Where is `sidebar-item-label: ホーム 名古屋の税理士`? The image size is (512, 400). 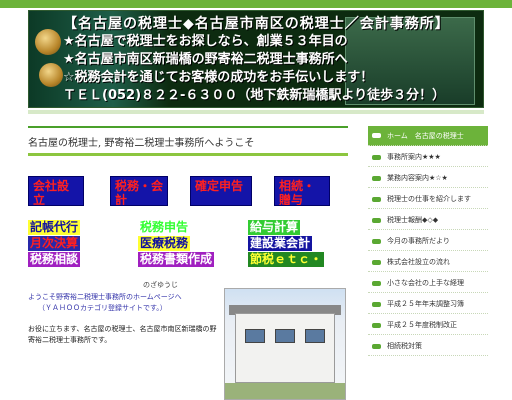 sidebar-item-label: ホーム 名古屋の税理士 is located at coordinates (425, 135).